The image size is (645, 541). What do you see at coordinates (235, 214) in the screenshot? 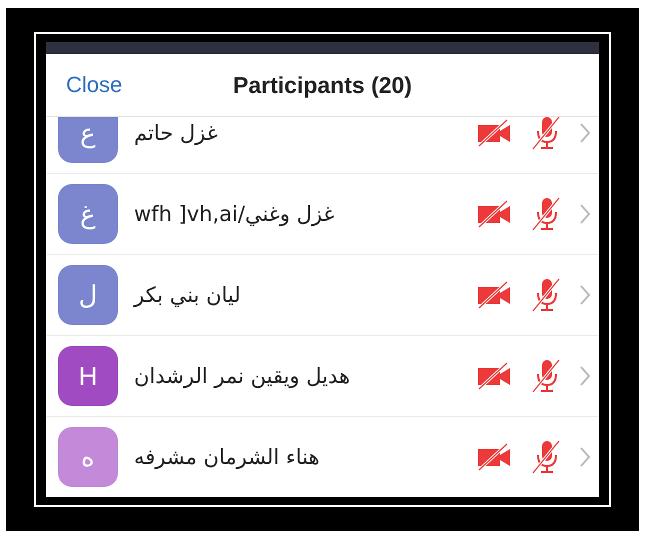
I see `participant-name: wfh ]vh,ai/غزل وغني` at bounding box center [235, 214].